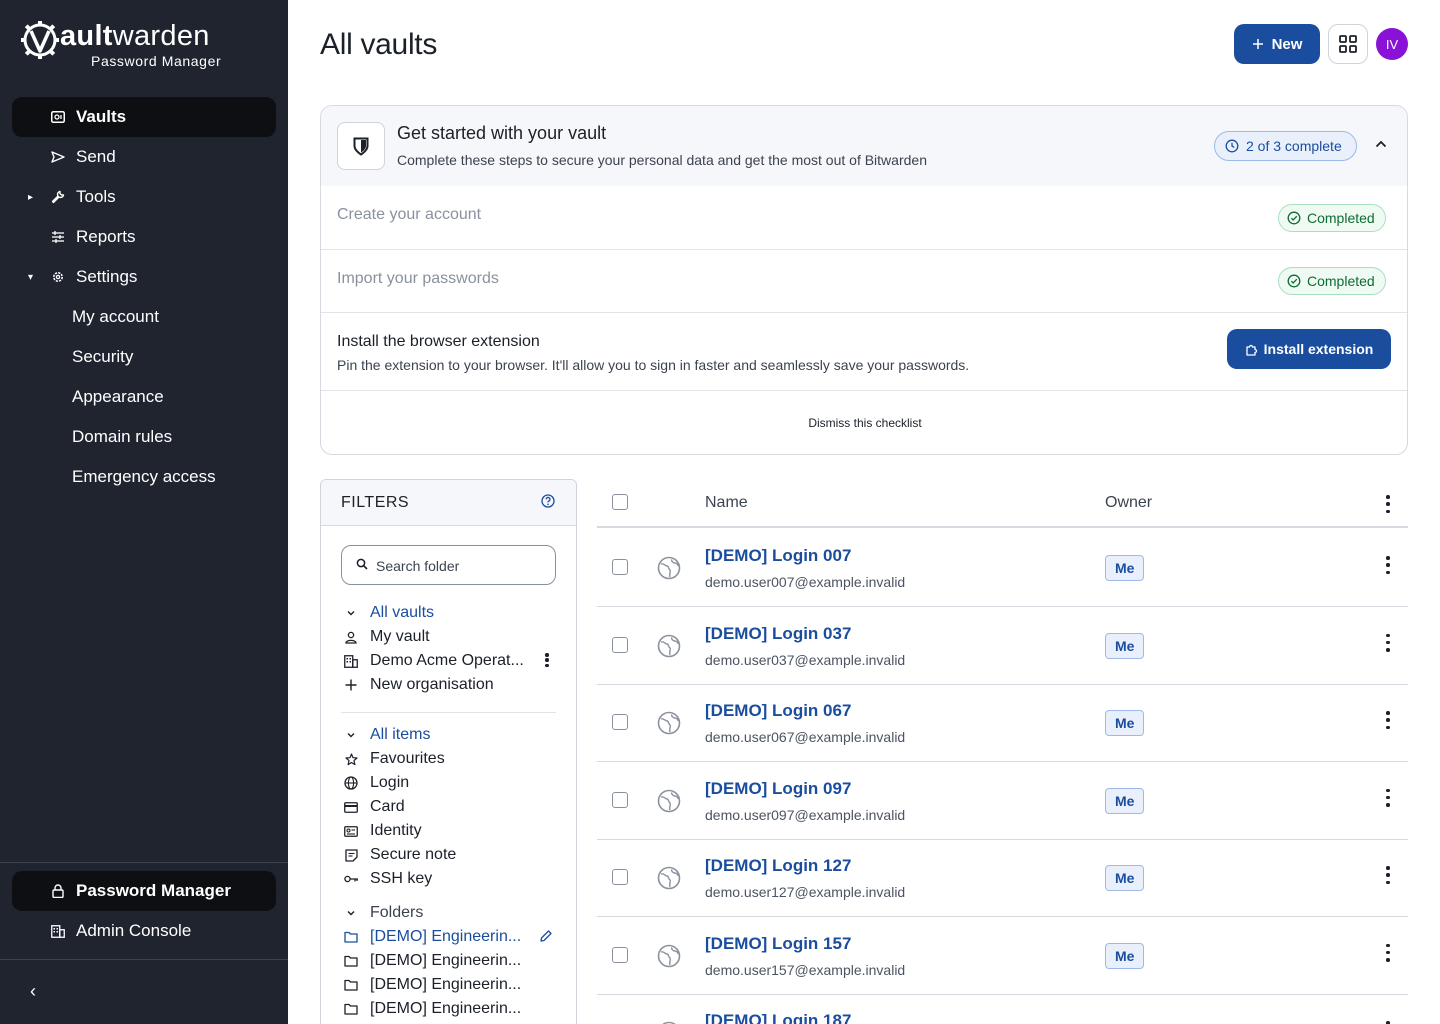  What do you see at coordinates (502, 133) in the screenshot?
I see `checklist-title: Get started with your vault` at bounding box center [502, 133].